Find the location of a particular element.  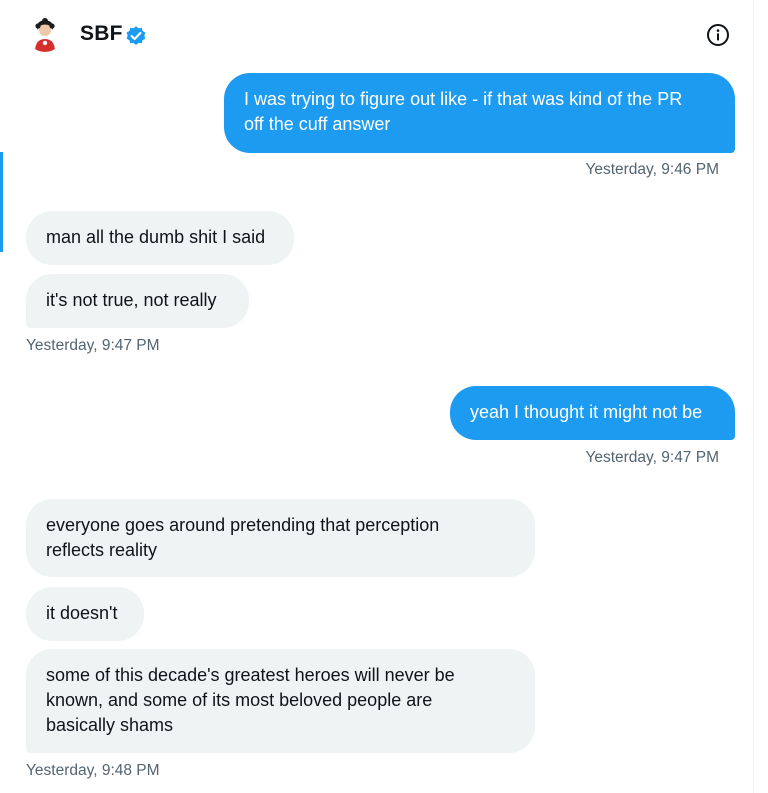

message-line: it's not true, not really is located at coordinates (131, 300).